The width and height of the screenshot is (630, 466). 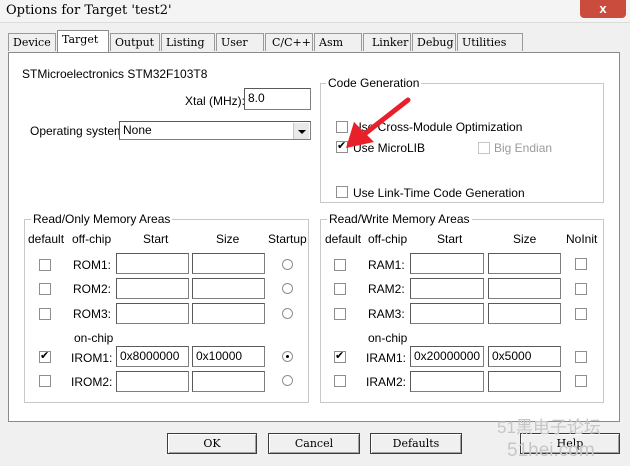 I want to click on rw-header-offchip: off-chip, so click(x=388, y=239).